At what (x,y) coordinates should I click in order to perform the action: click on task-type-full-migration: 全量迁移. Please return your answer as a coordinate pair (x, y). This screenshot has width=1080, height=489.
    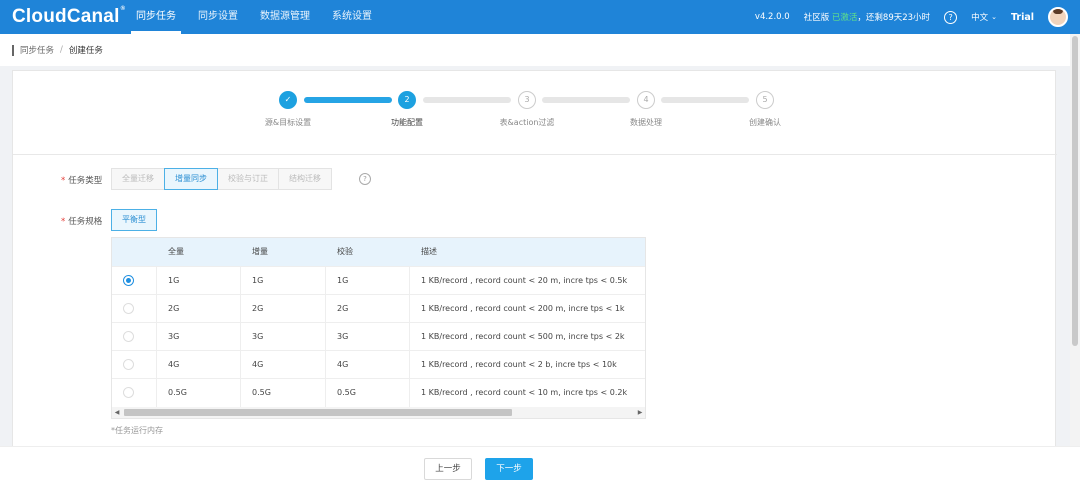
    Looking at the image, I should click on (138, 179).